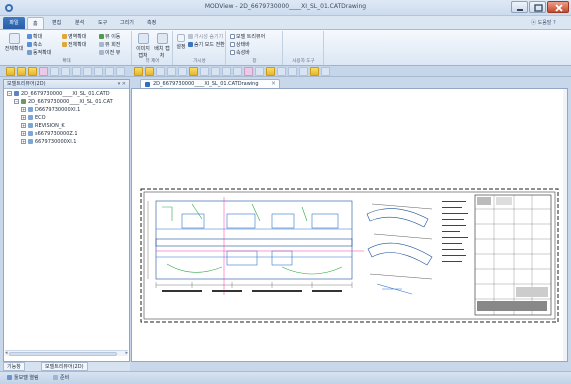 This screenshot has width=571, height=384. Describe the element at coordinates (35, 23) in the screenshot. I see `tab-home: 홈` at that location.